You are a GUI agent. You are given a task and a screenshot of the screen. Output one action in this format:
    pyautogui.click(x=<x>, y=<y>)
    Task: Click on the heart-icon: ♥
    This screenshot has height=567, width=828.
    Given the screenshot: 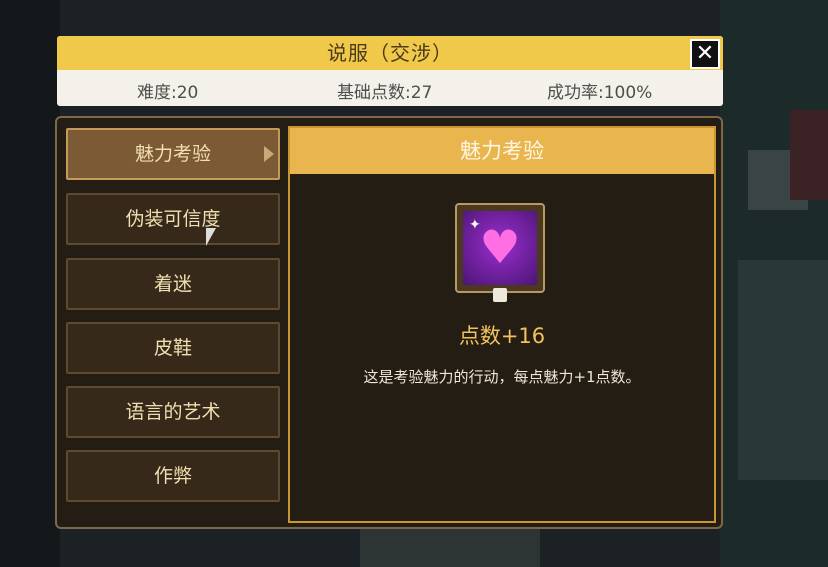 What is the action you would take?
    pyautogui.click(x=500, y=247)
    